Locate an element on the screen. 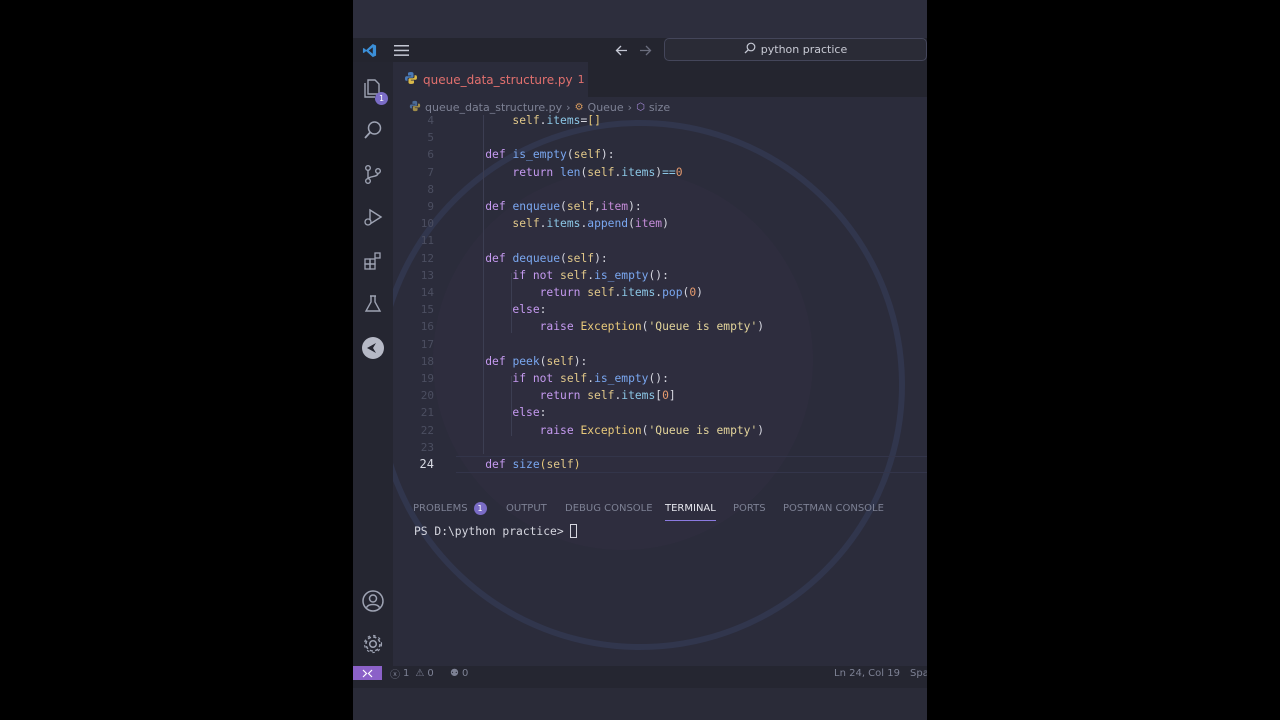  code-text: self.items.append(item) is located at coordinates (563, 223).